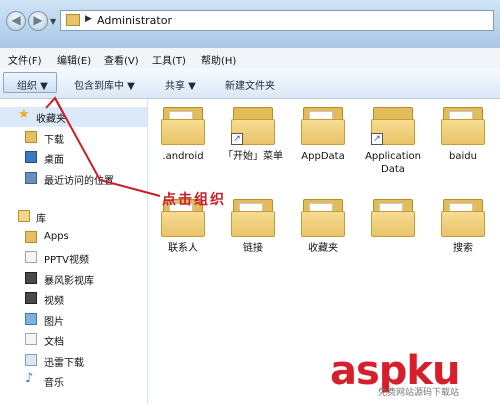 The image size is (500, 404). Describe the element at coordinates (277, 20) in the screenshot. I see `address-input: ▶ Administrator` at that location.